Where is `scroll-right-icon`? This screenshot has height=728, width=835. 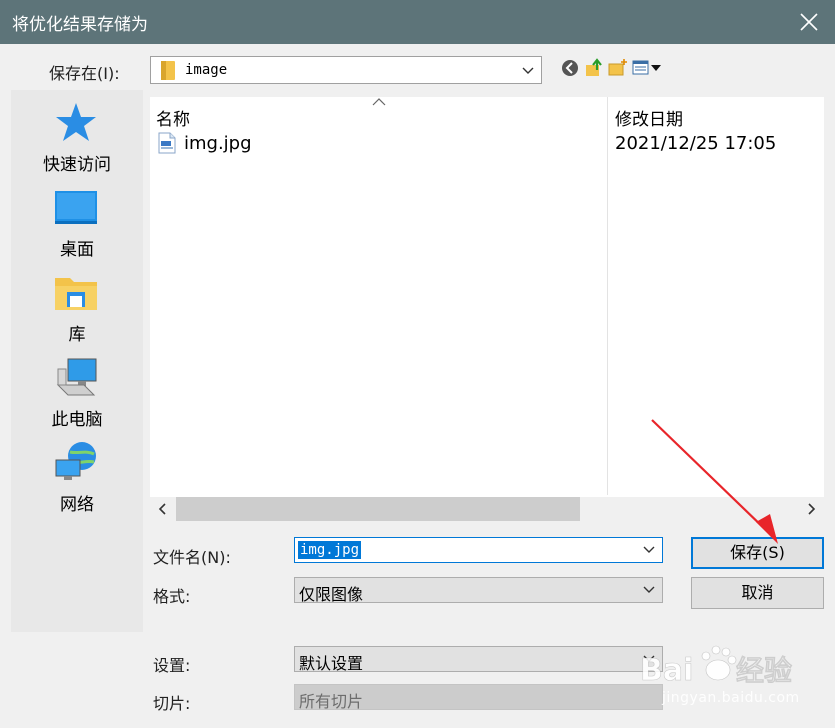 scroll-right-icon is located at coordinates (811, 509).